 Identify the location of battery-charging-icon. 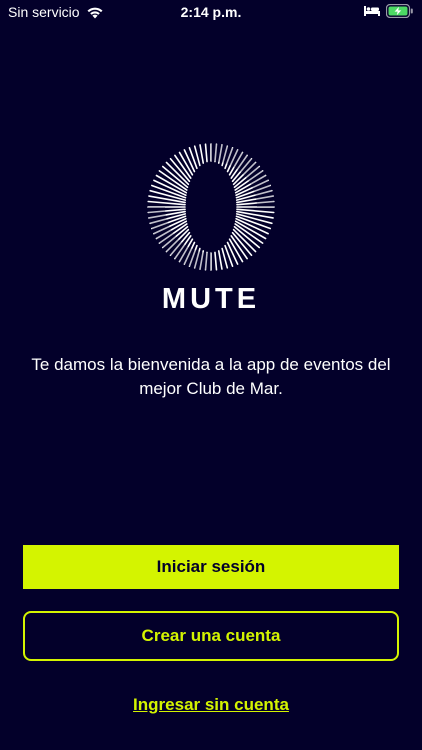
(399, 11).